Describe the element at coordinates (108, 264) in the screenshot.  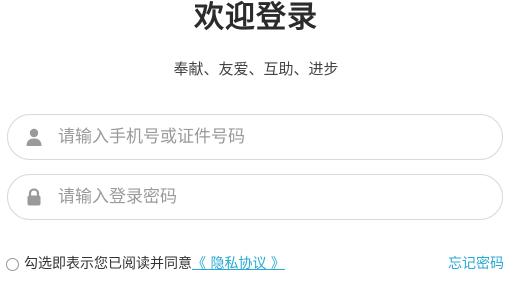
I see `agreement-text: 勾选即表示您已阅读并同意` at that location.